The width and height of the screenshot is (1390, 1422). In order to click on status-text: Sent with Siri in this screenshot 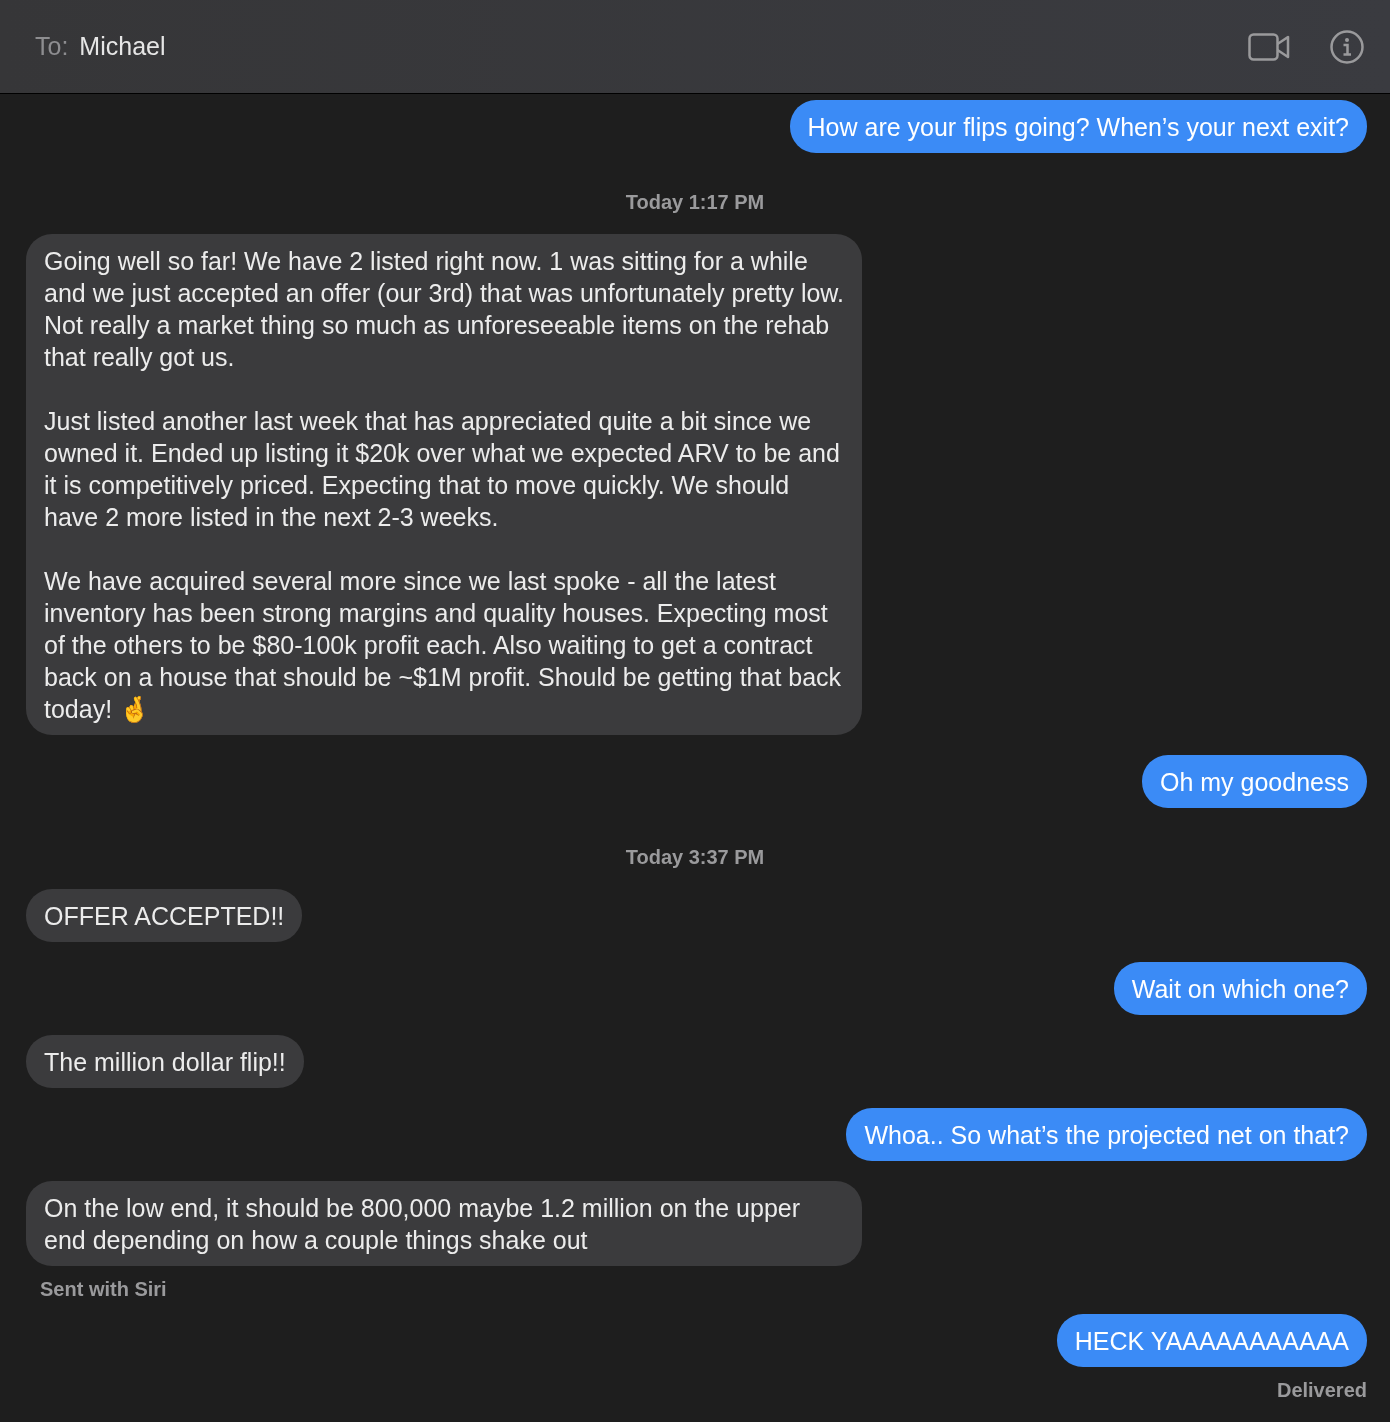, I will do `click(103, 1289)`.